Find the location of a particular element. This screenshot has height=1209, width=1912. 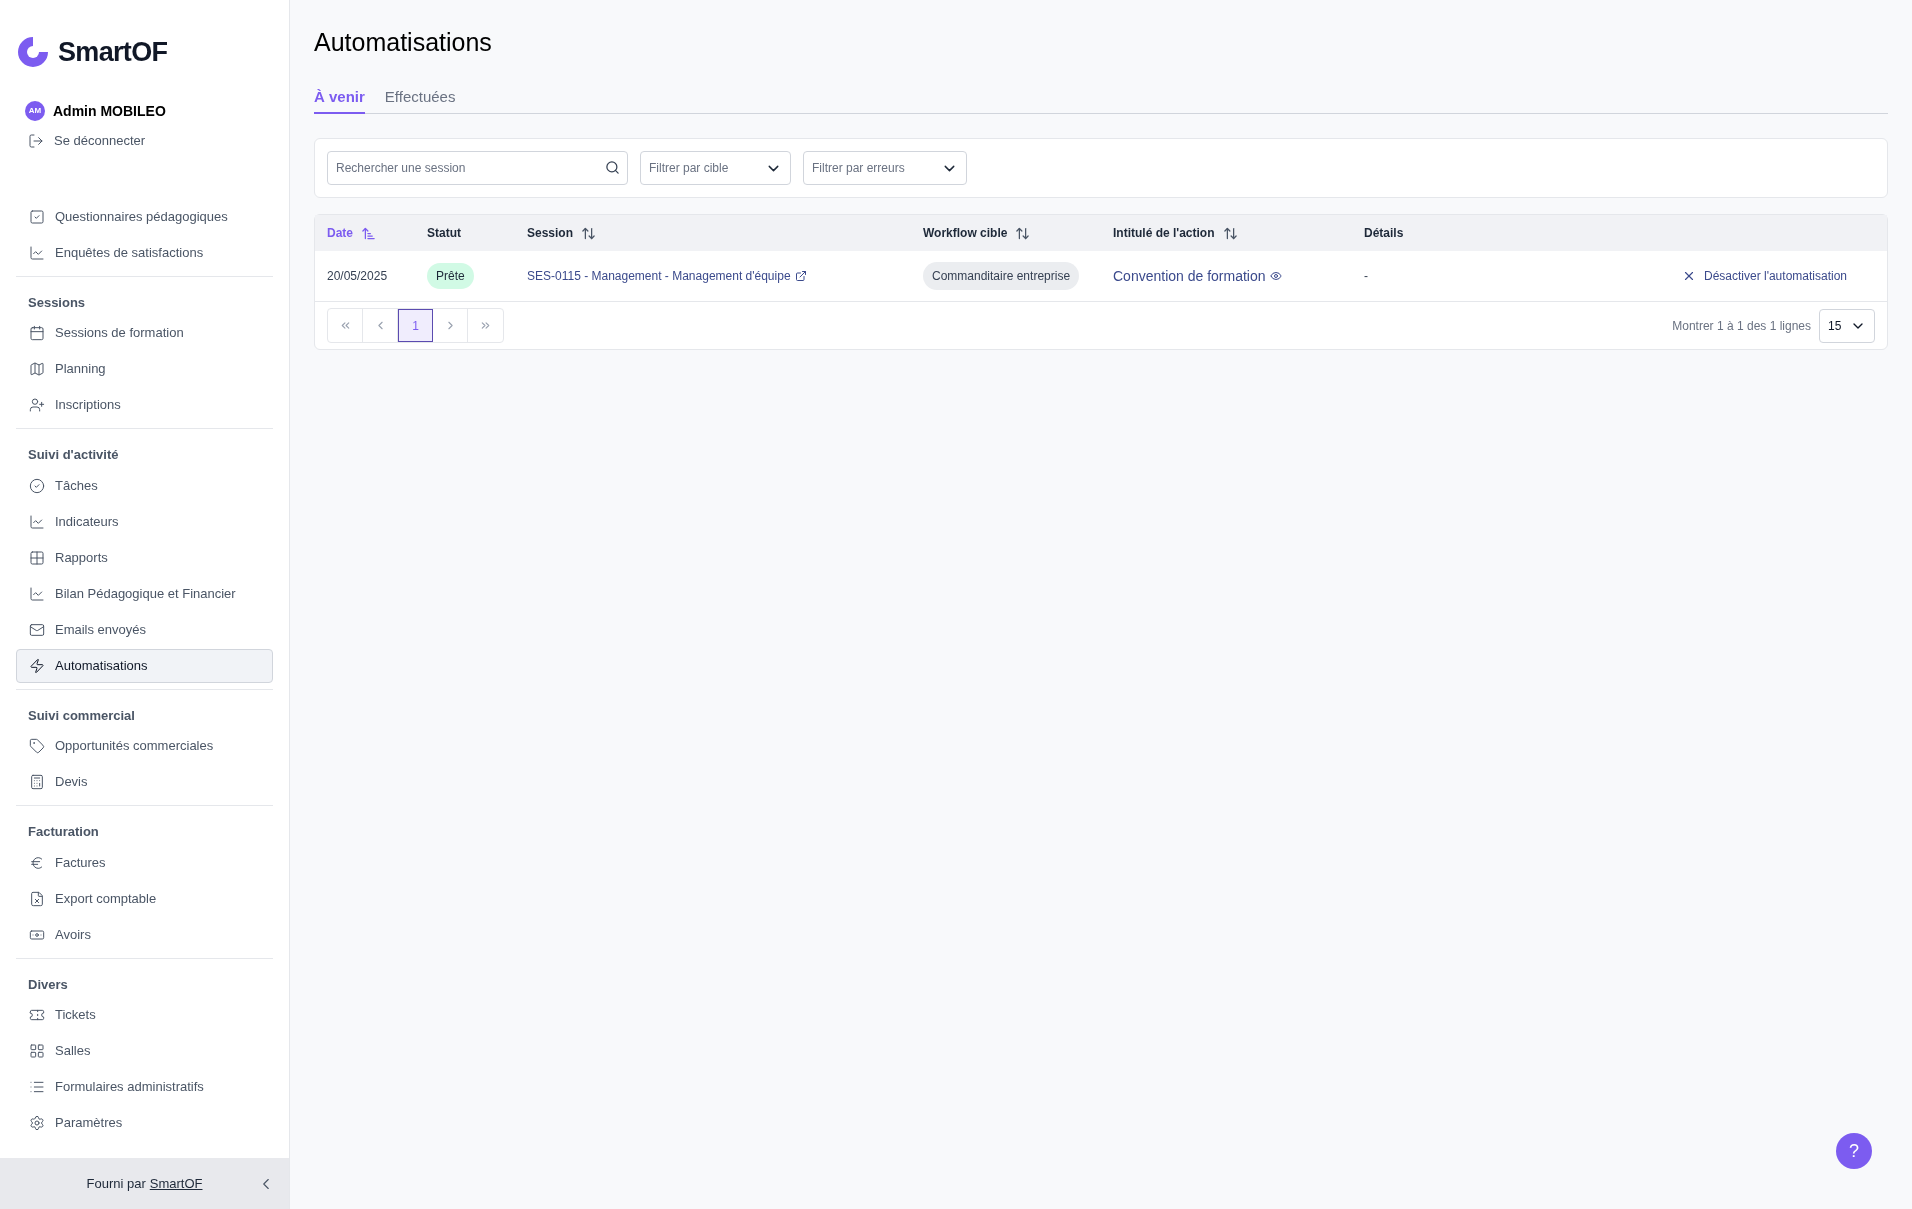

section-heading: Sessions is located at coordinates (57, 302).